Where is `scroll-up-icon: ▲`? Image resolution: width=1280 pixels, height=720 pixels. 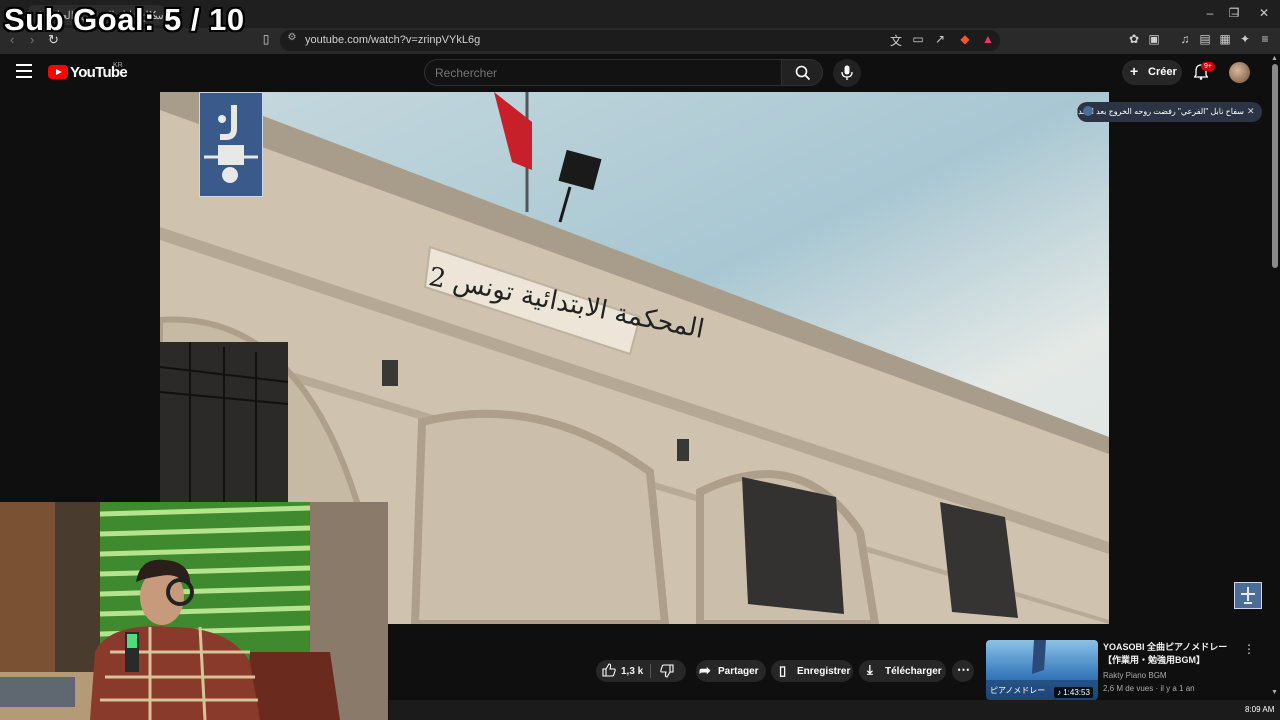
scroll-up-icon: ▲ is located at coordinates (1274, 58).